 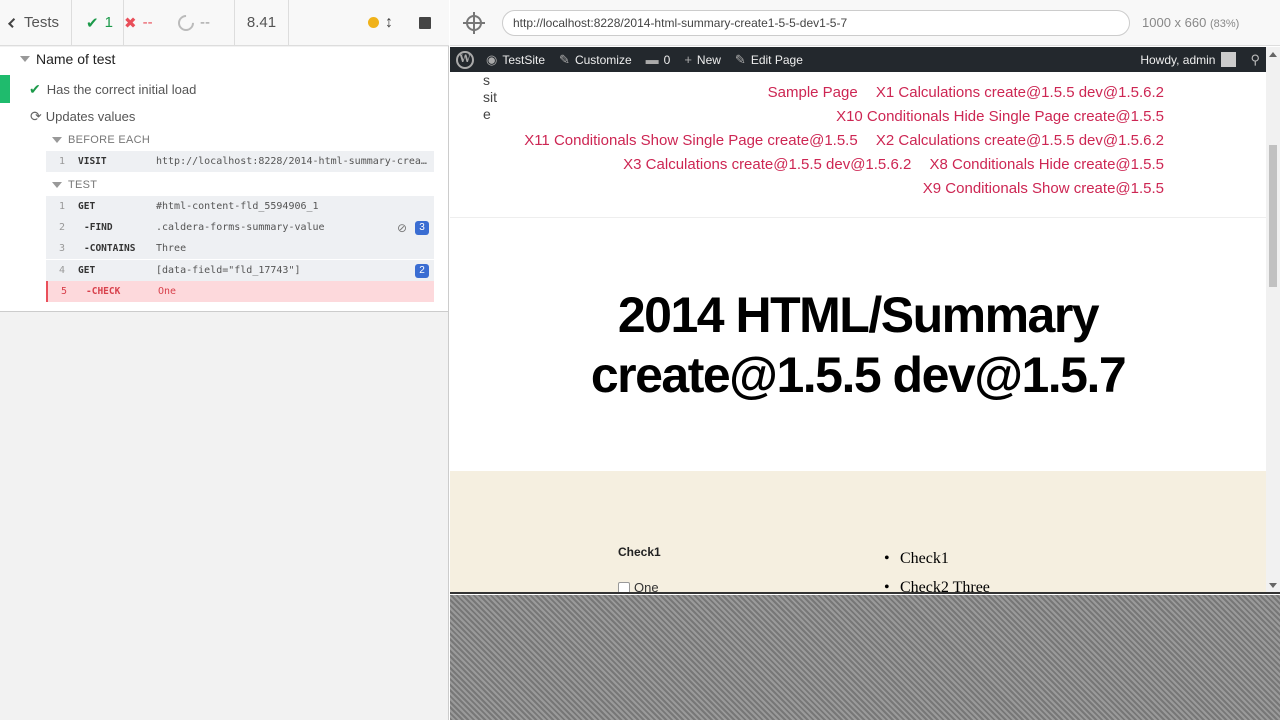 What do you see at coordinates (62, 270) in the screenshot?
I see `command-number: 4` at bounding box center [62, 270].